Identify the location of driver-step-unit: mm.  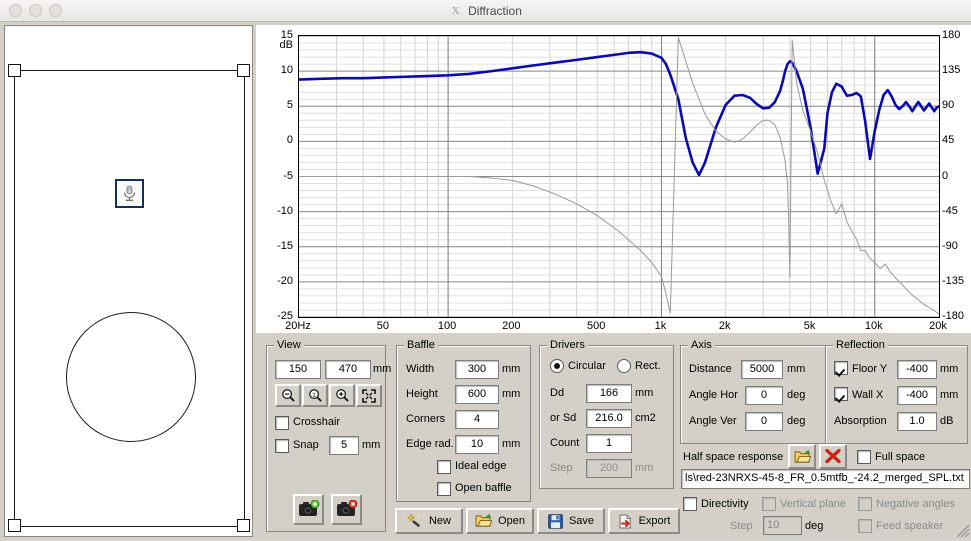
(644, 468).